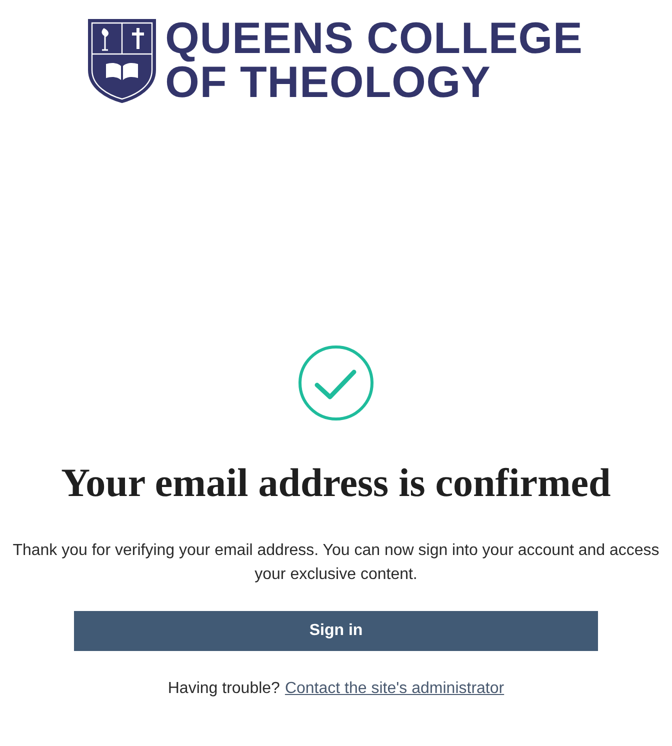  I want to click on logo-text: QUEENS COLLEGE, so click(374, 39).